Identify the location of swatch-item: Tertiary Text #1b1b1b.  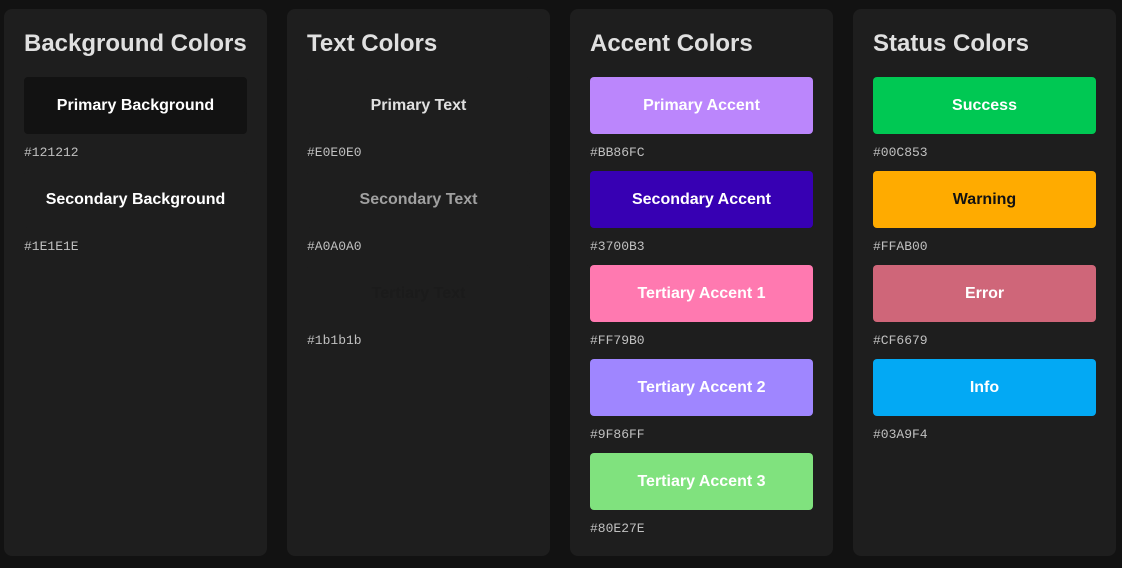
(418, 312).